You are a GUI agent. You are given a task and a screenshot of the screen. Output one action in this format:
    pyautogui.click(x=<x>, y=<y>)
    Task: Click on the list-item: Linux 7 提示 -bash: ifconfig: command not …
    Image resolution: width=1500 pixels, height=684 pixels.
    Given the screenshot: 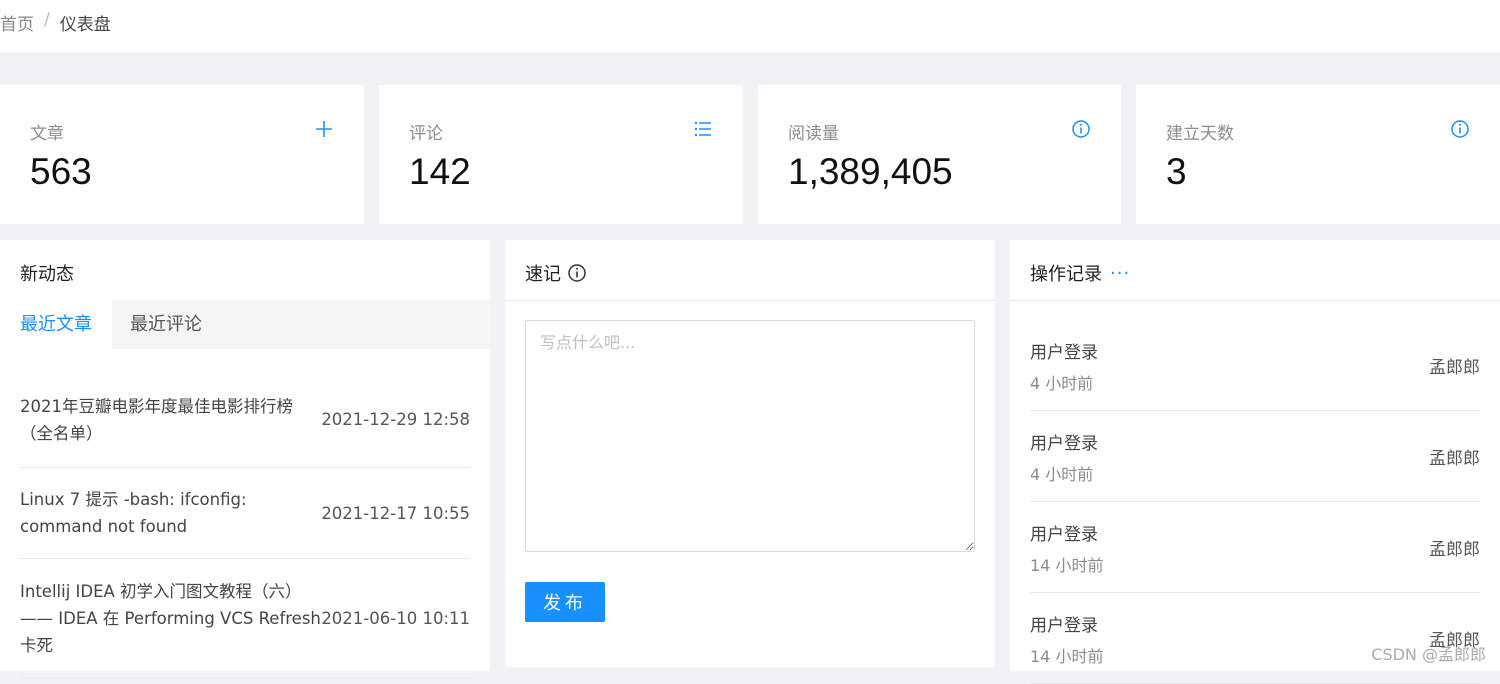 What is the action you would take?
    pyautogui.click(x=245, y=513)
    